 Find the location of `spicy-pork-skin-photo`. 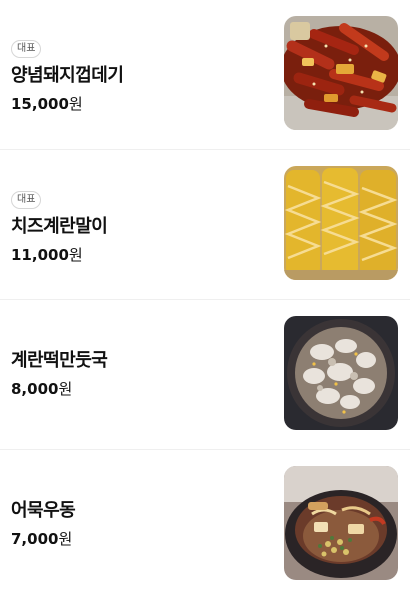

spicy-pork-skin-photo is located at coordinates (341, 73).